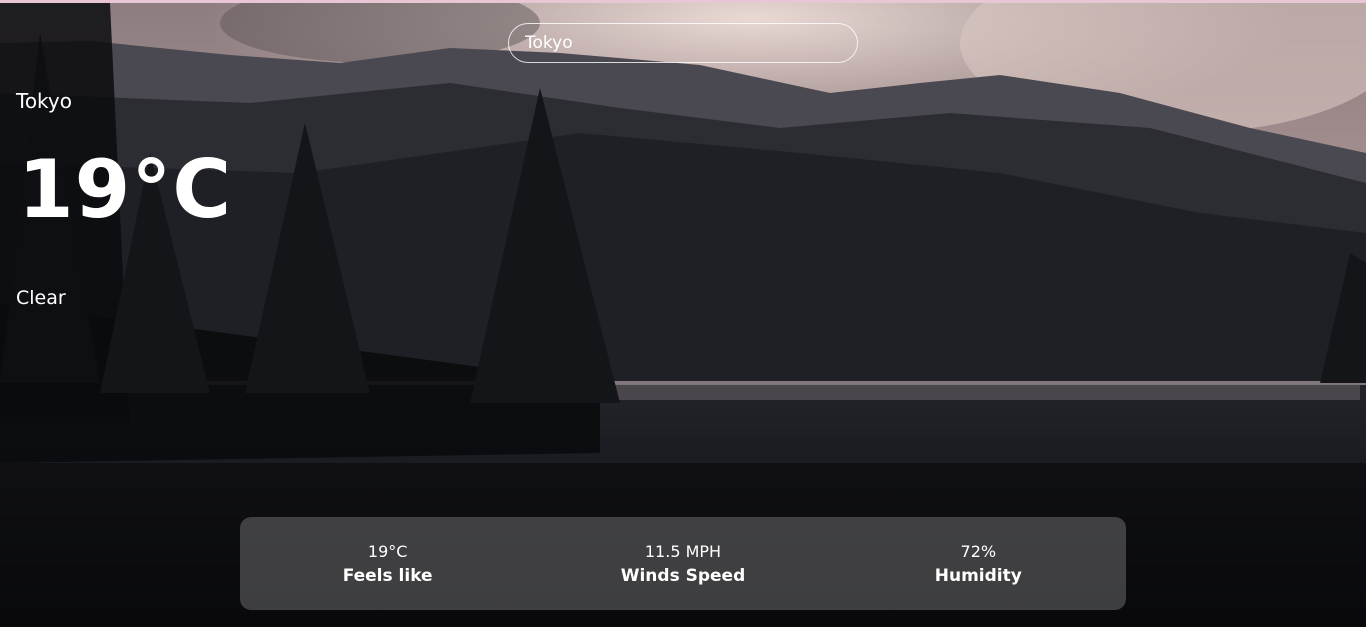  Describe the element at coordinates (978, 551) in the screenshot. I see `humidity-value: 72%` at that location.